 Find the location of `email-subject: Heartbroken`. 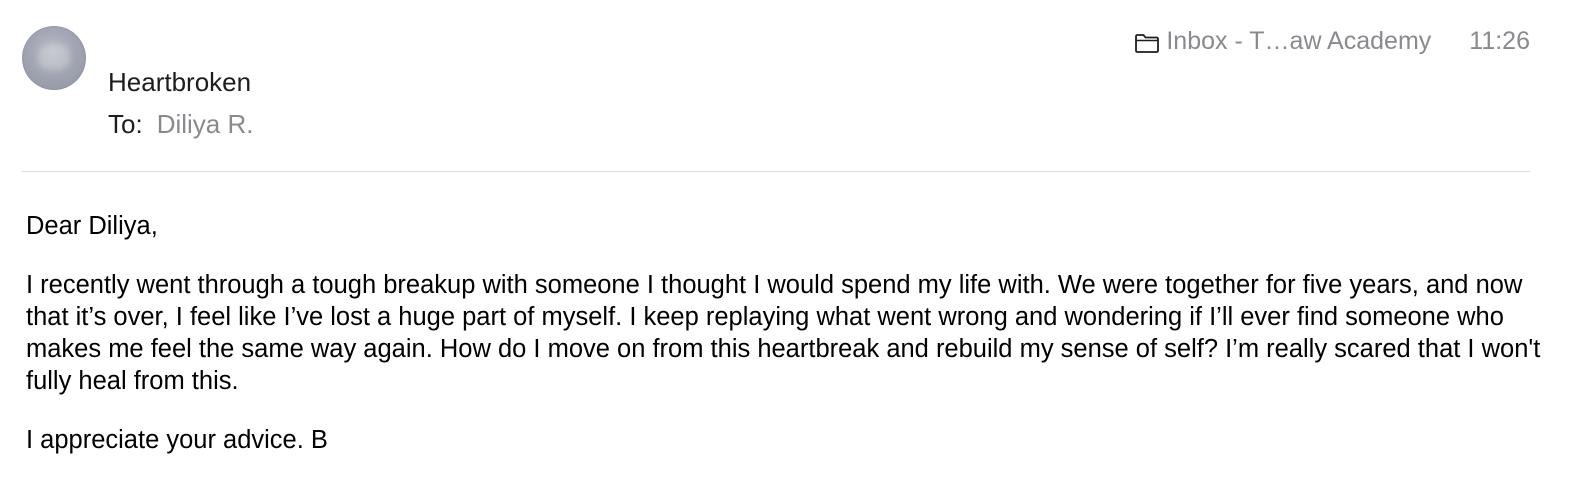

email-subject: Heartbroken is located at coordinates (180, 82).